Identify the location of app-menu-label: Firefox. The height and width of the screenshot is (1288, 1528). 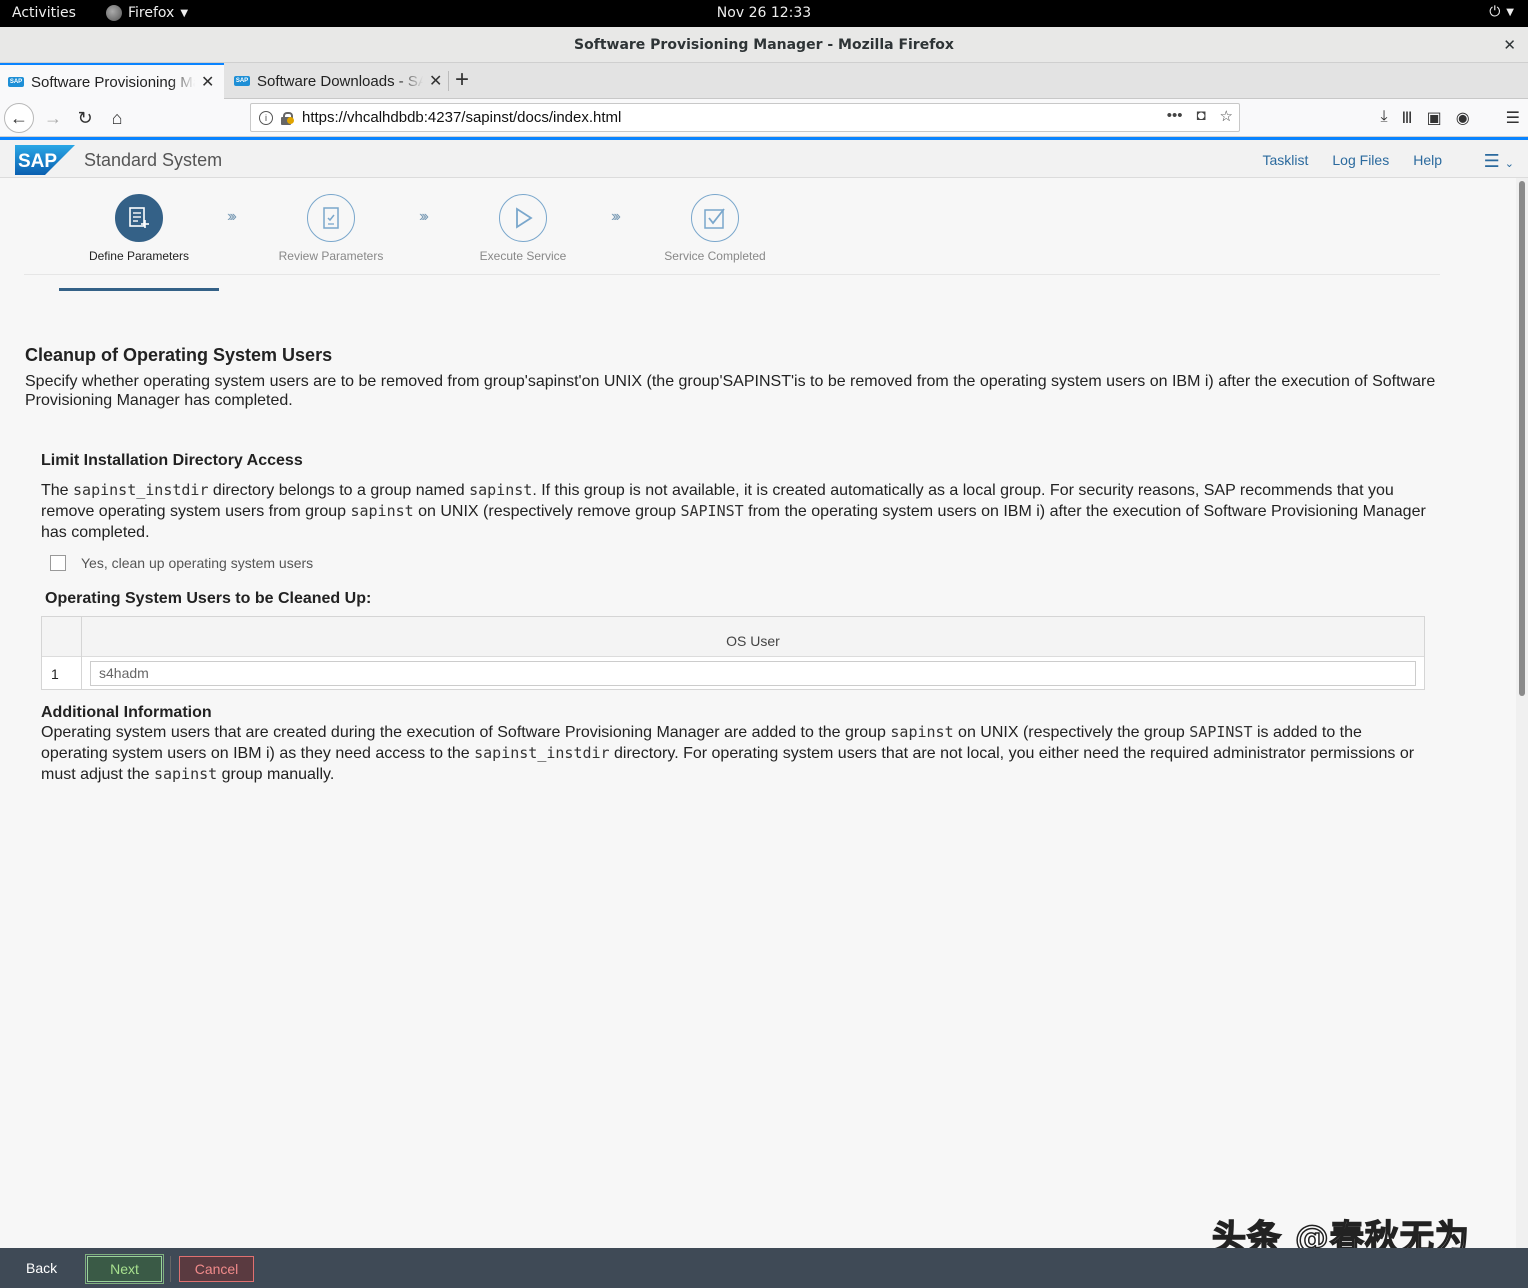
(151, 13).